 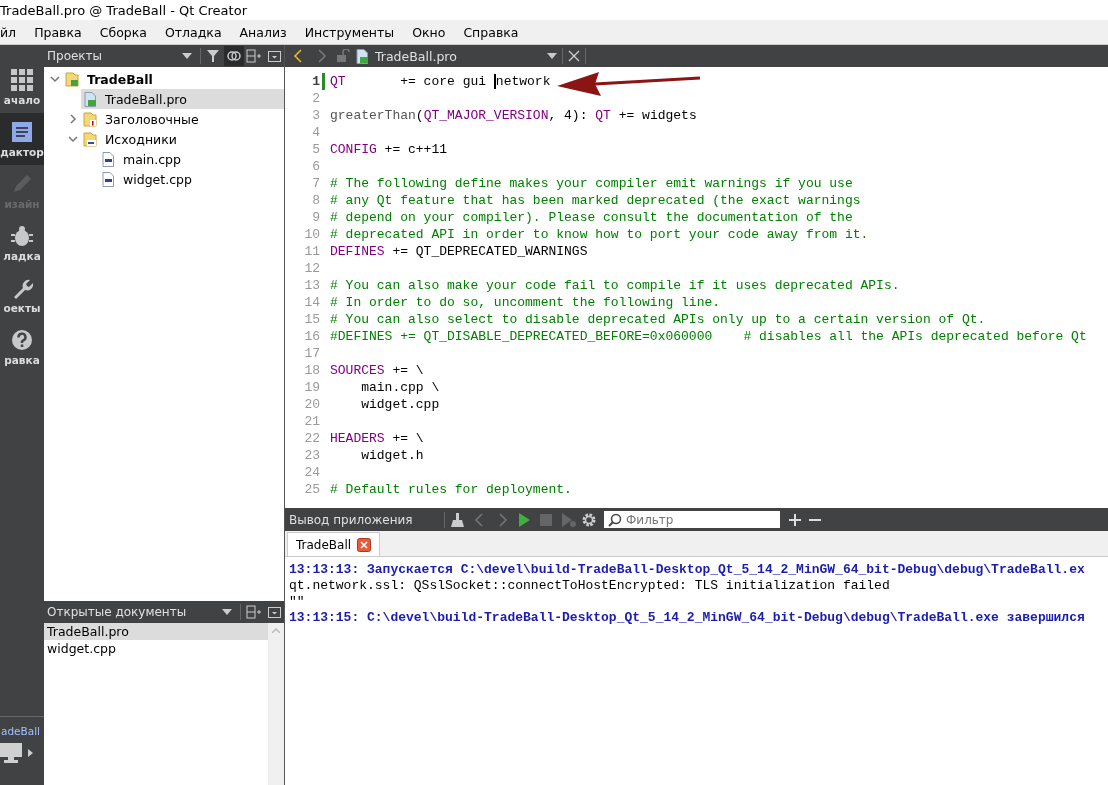 I want to click on code-line: CONFIG += c++11, so click(x=389, y=149).